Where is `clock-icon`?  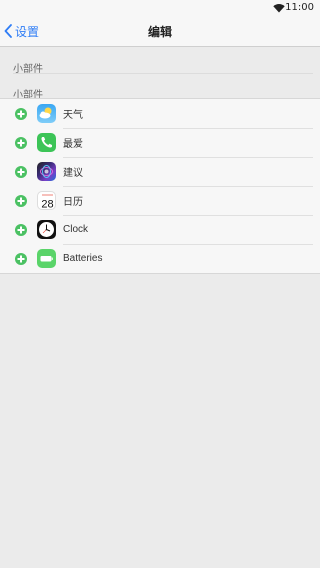
clock-icon is located at coordinates (46, 229).